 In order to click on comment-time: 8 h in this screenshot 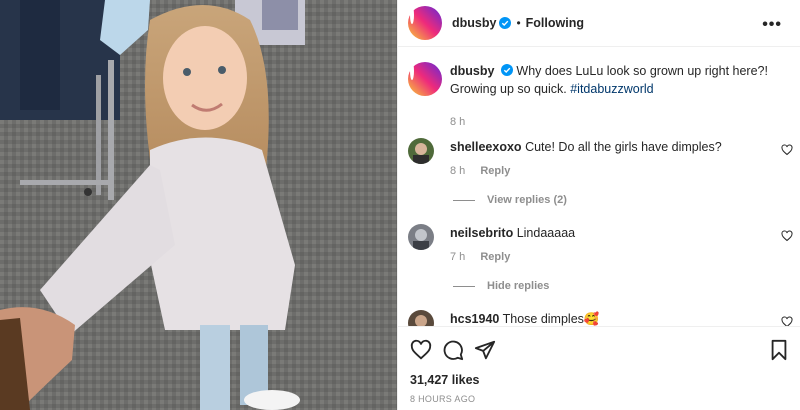, I will do `click(458, 171)`.